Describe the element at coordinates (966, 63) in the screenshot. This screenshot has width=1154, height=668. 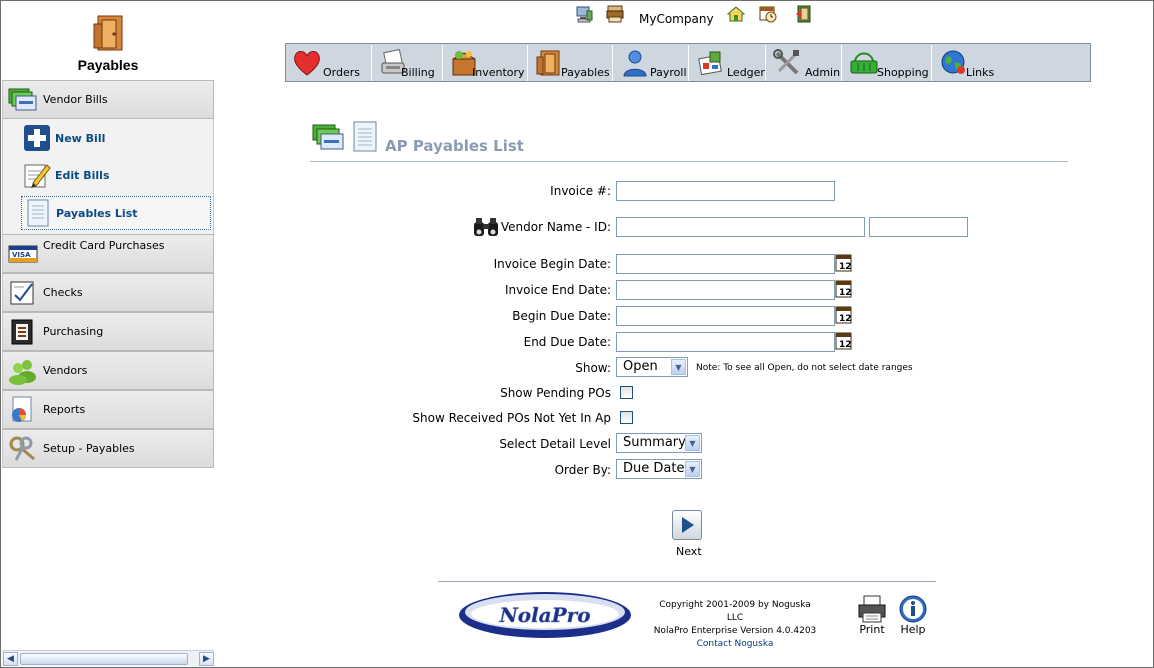
I see `tab-links: Links` at that location.